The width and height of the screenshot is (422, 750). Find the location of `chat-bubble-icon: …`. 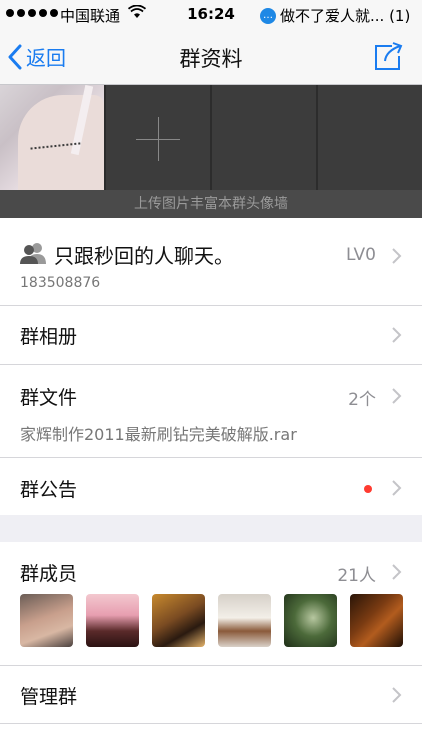

chat-bubble-icon: … is located at coordinates (268, 15).